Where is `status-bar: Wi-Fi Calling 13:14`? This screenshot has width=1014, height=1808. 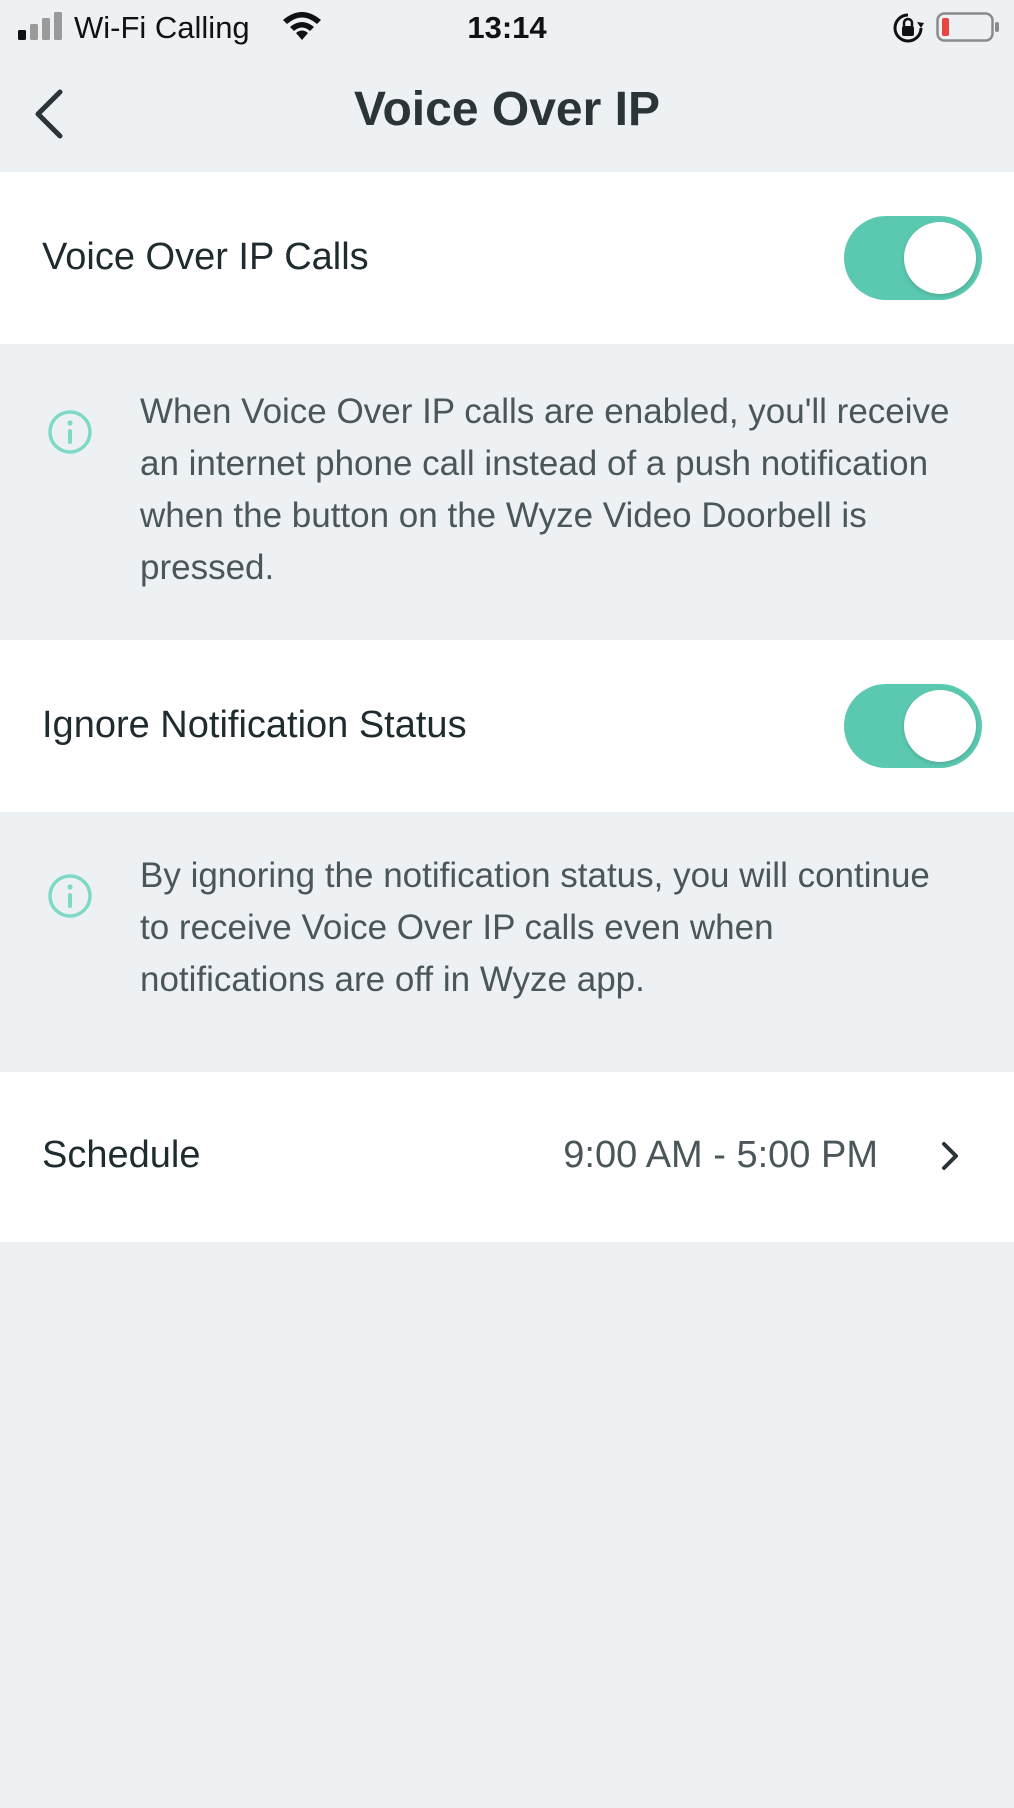 status-bar: Wi-Fi Calling 13:14 is located at coordinates (507, 28).